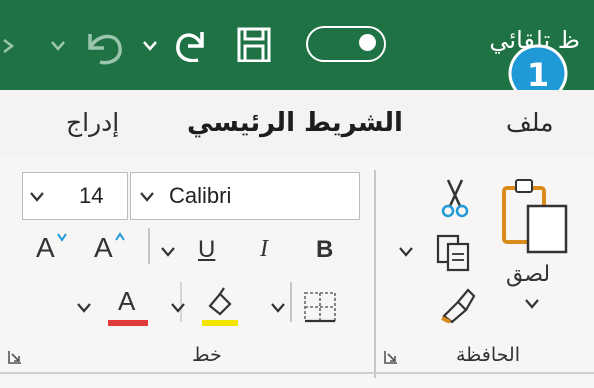 The image size is (594, 388). Describe the element at coordinates (75, 196) in the screenshot. I see `font-size-dropdown: 14` at that location.